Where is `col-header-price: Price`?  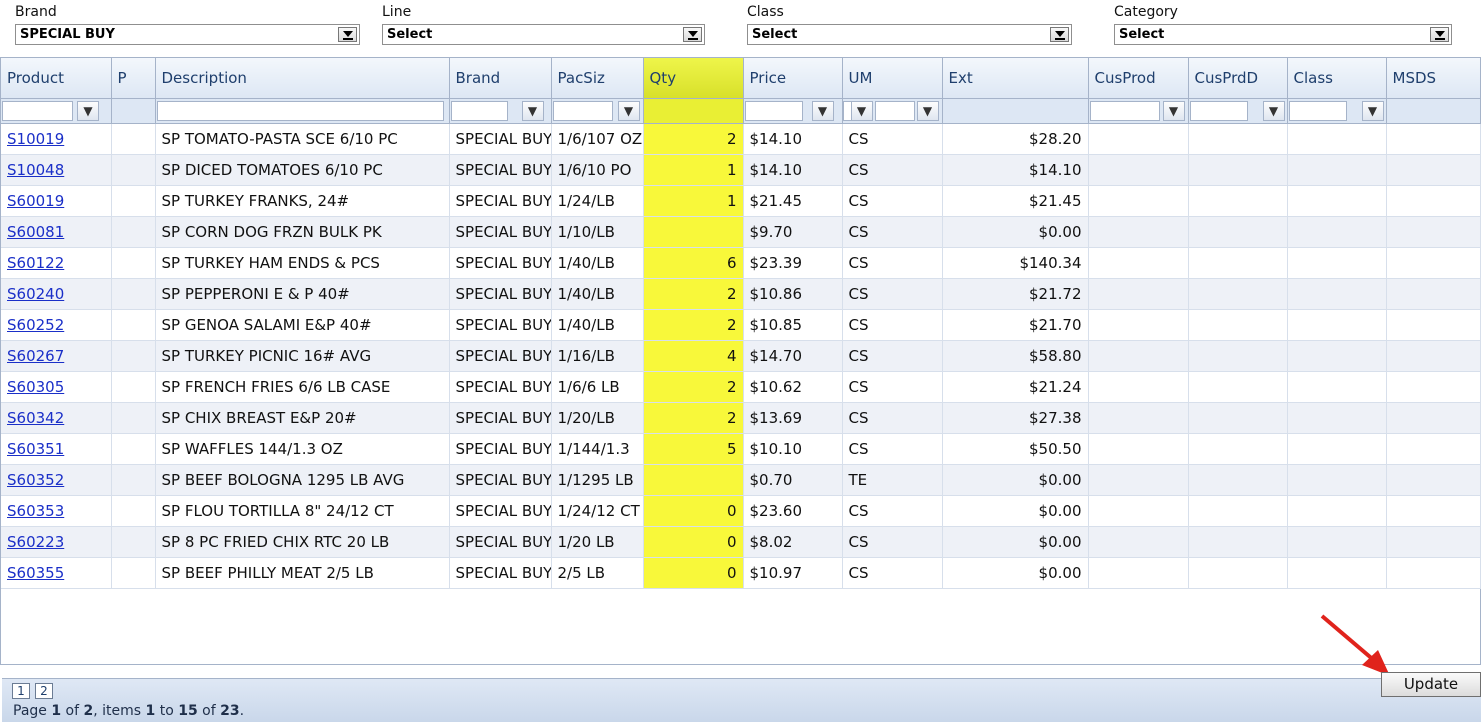 col-header-price: Price is located at coordinates (793, 78).